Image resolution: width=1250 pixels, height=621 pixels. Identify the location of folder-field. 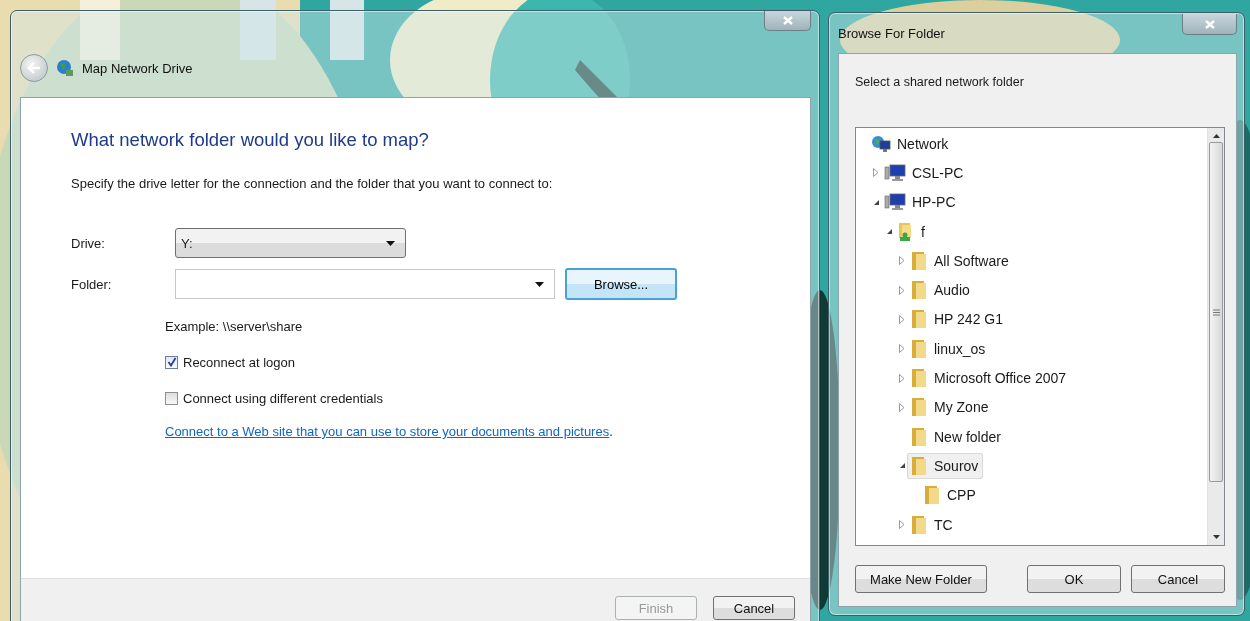
(365, 284).